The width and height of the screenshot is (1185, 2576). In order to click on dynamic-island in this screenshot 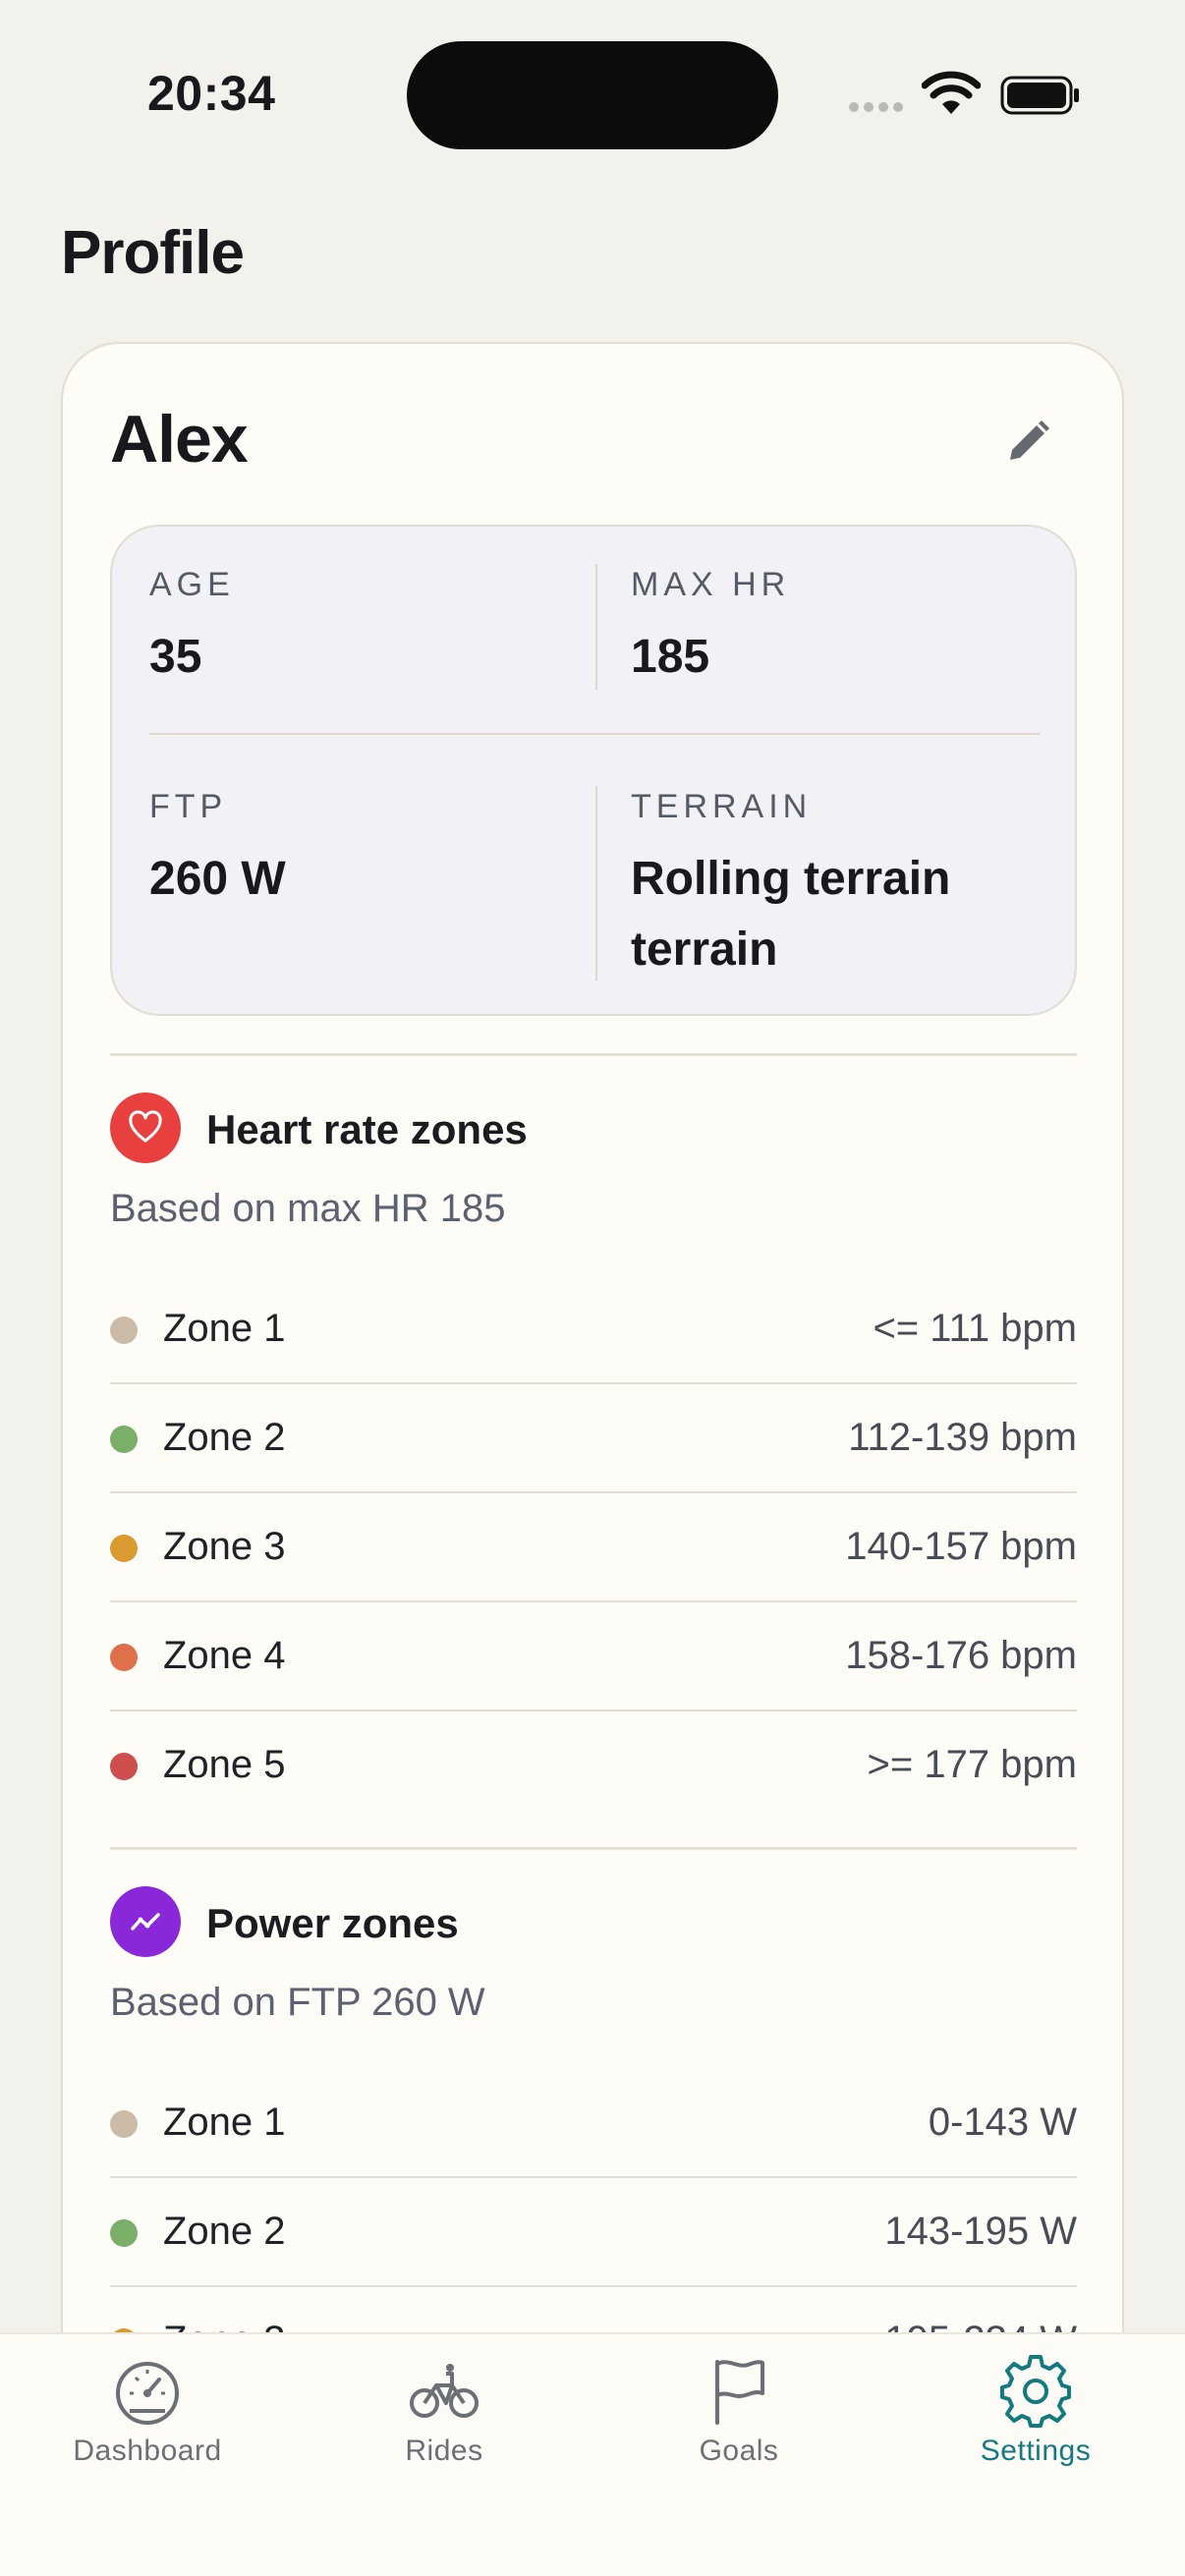, I will do `click(592, 95)`.